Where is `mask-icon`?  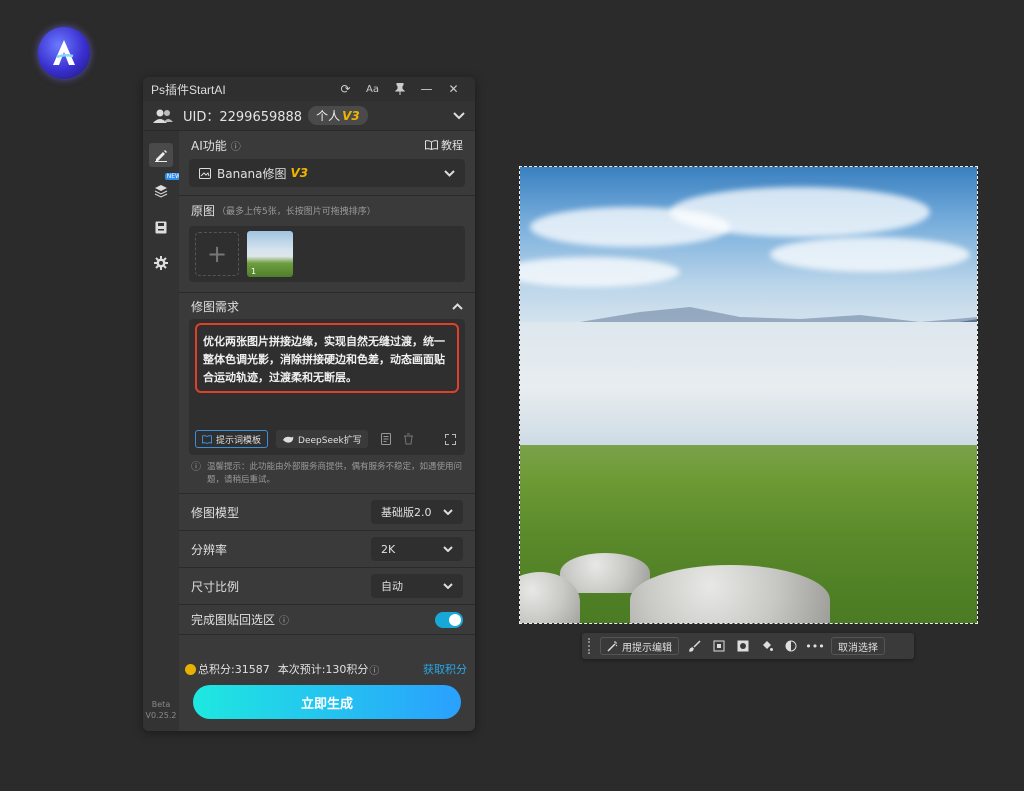 mask-icon is located at coordinates (743, 646).